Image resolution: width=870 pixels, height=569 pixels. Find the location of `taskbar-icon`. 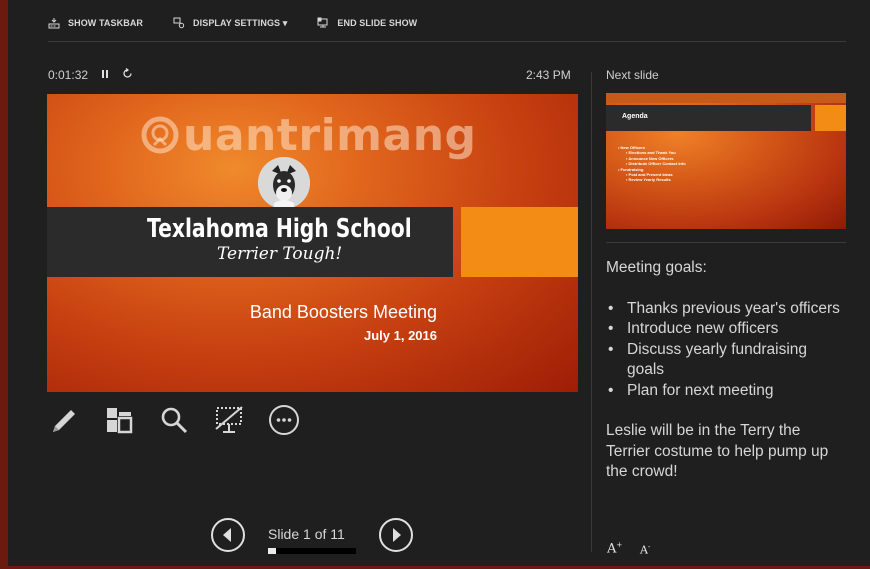

taskbar-icon is located at coordinates (54, 23).